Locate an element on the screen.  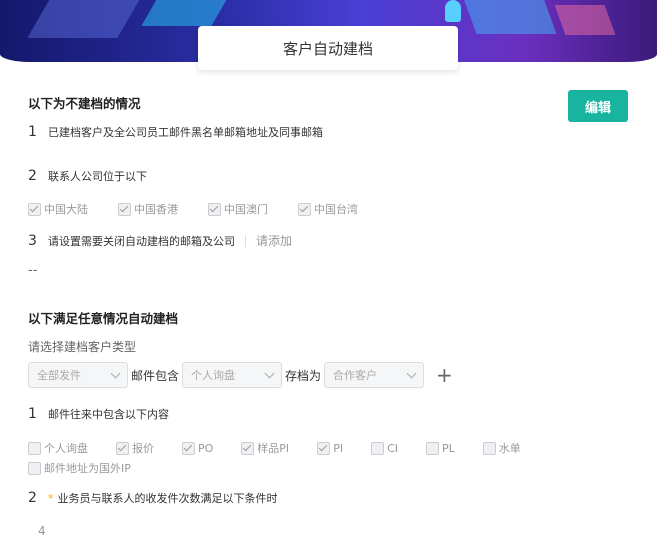
select-value: 个人询盘 is located at coordinates (213, 375).